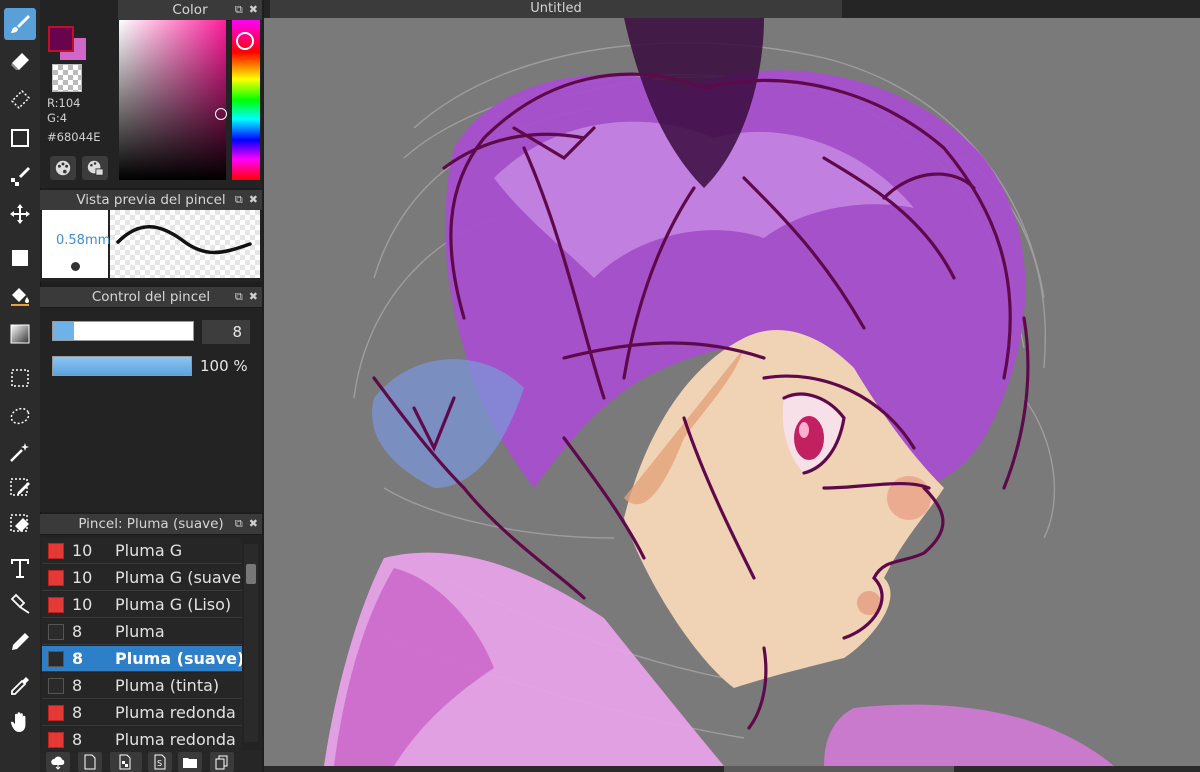 This screenshot has width=1200, height=772. I want to click on brush-settings-button: S, so click(160, 762).